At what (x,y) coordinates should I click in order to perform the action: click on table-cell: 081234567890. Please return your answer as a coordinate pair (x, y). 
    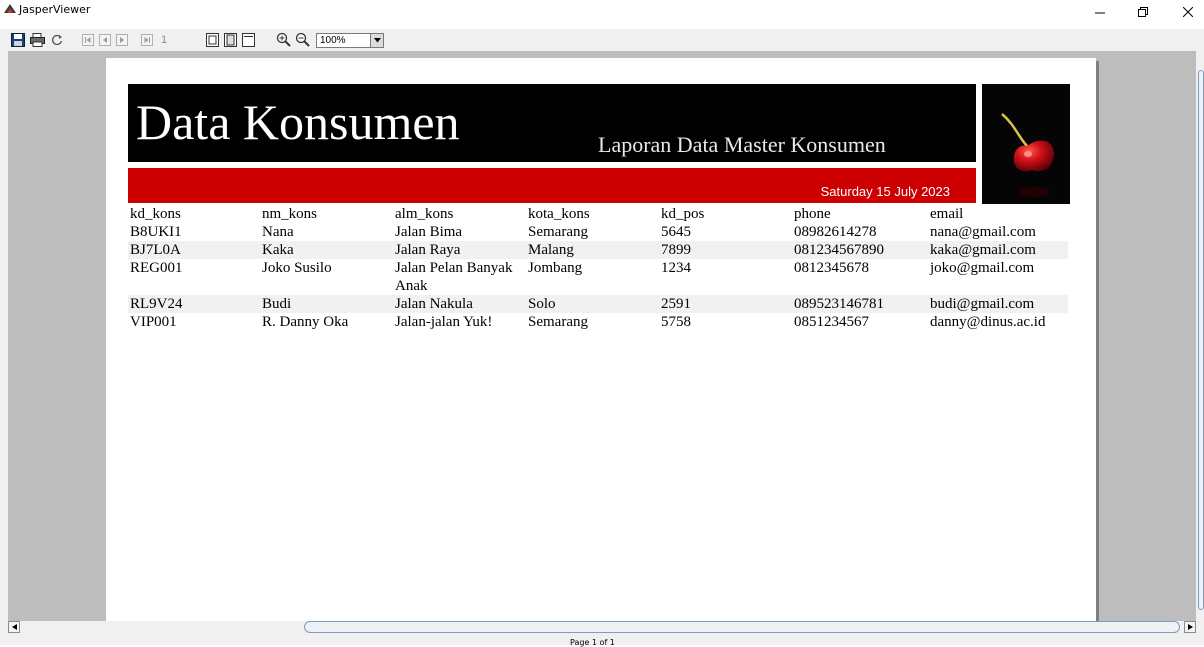
    Looking at the image, I should click on (839, 250).